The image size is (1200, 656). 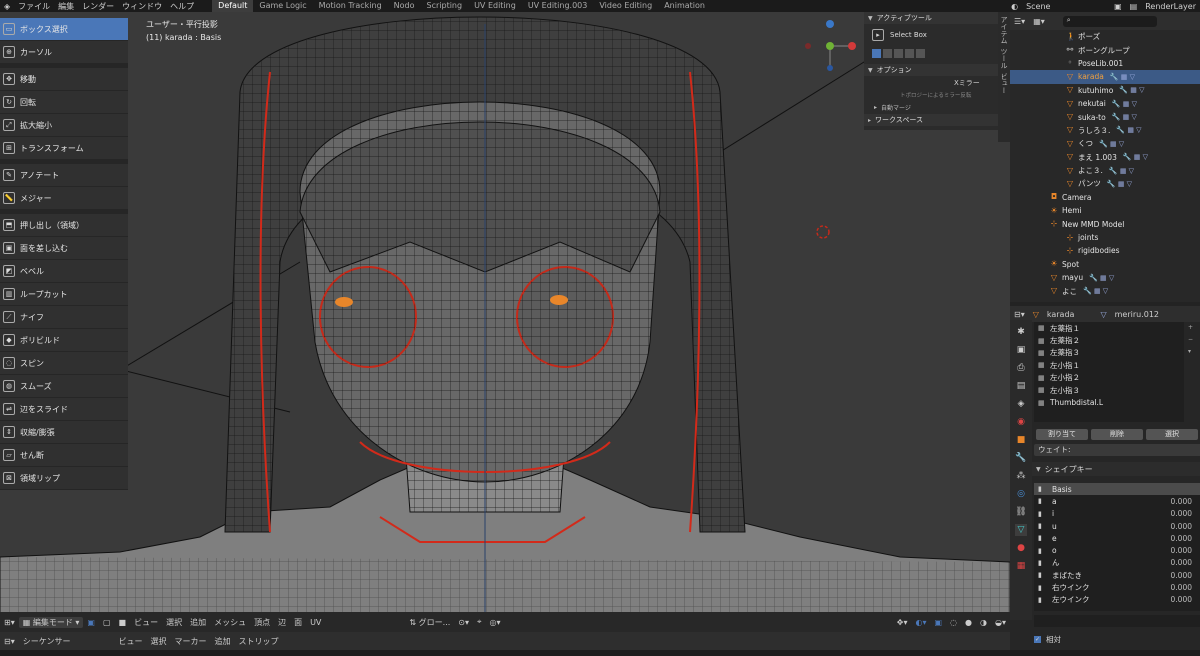 What do you see at coordinates (931, 18) in the screenshot?
I see `active-tool-header: ▼ アクティブツール` at bounding box center [931, 18].